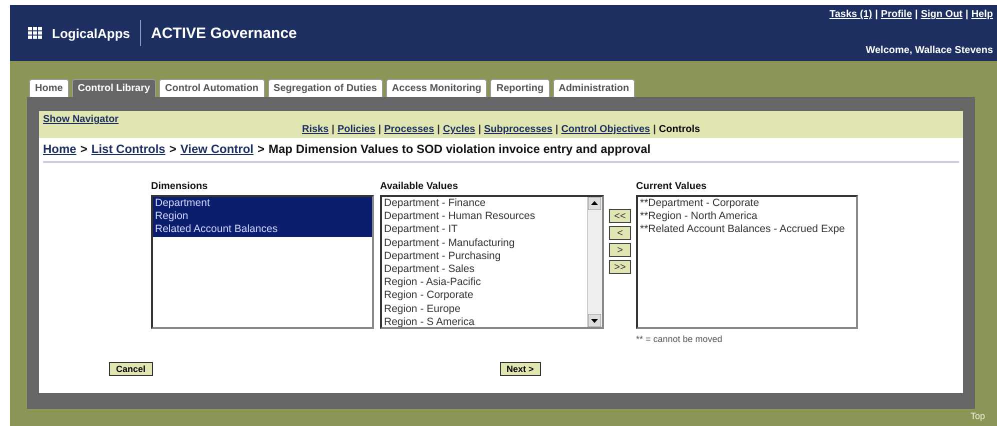  Describe the element at coordinates (747, 230) in the screenshot. I see `list-option: **Related Account Balances - Accrued Expe` at that location.